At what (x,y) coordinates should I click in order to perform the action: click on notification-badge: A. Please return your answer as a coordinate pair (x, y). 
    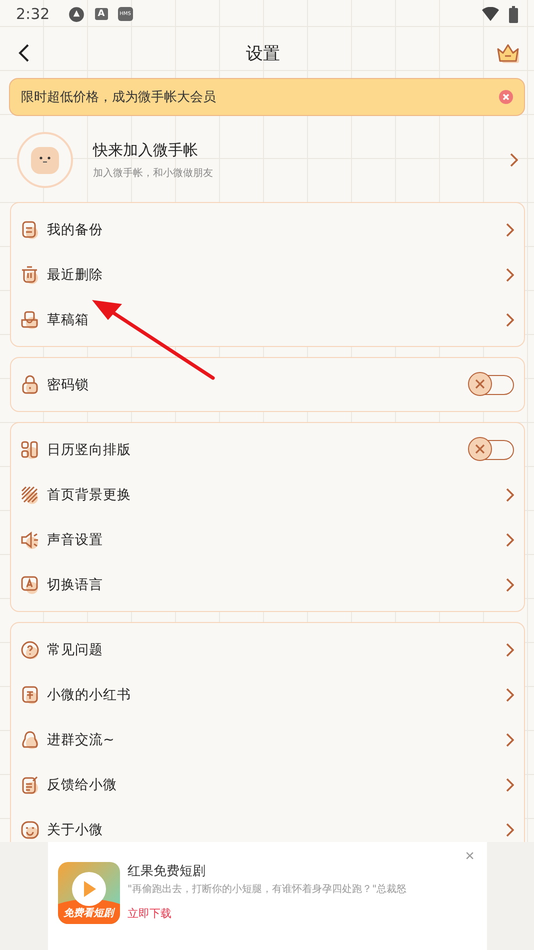
    Looking at the image, I should click on (101, 14).